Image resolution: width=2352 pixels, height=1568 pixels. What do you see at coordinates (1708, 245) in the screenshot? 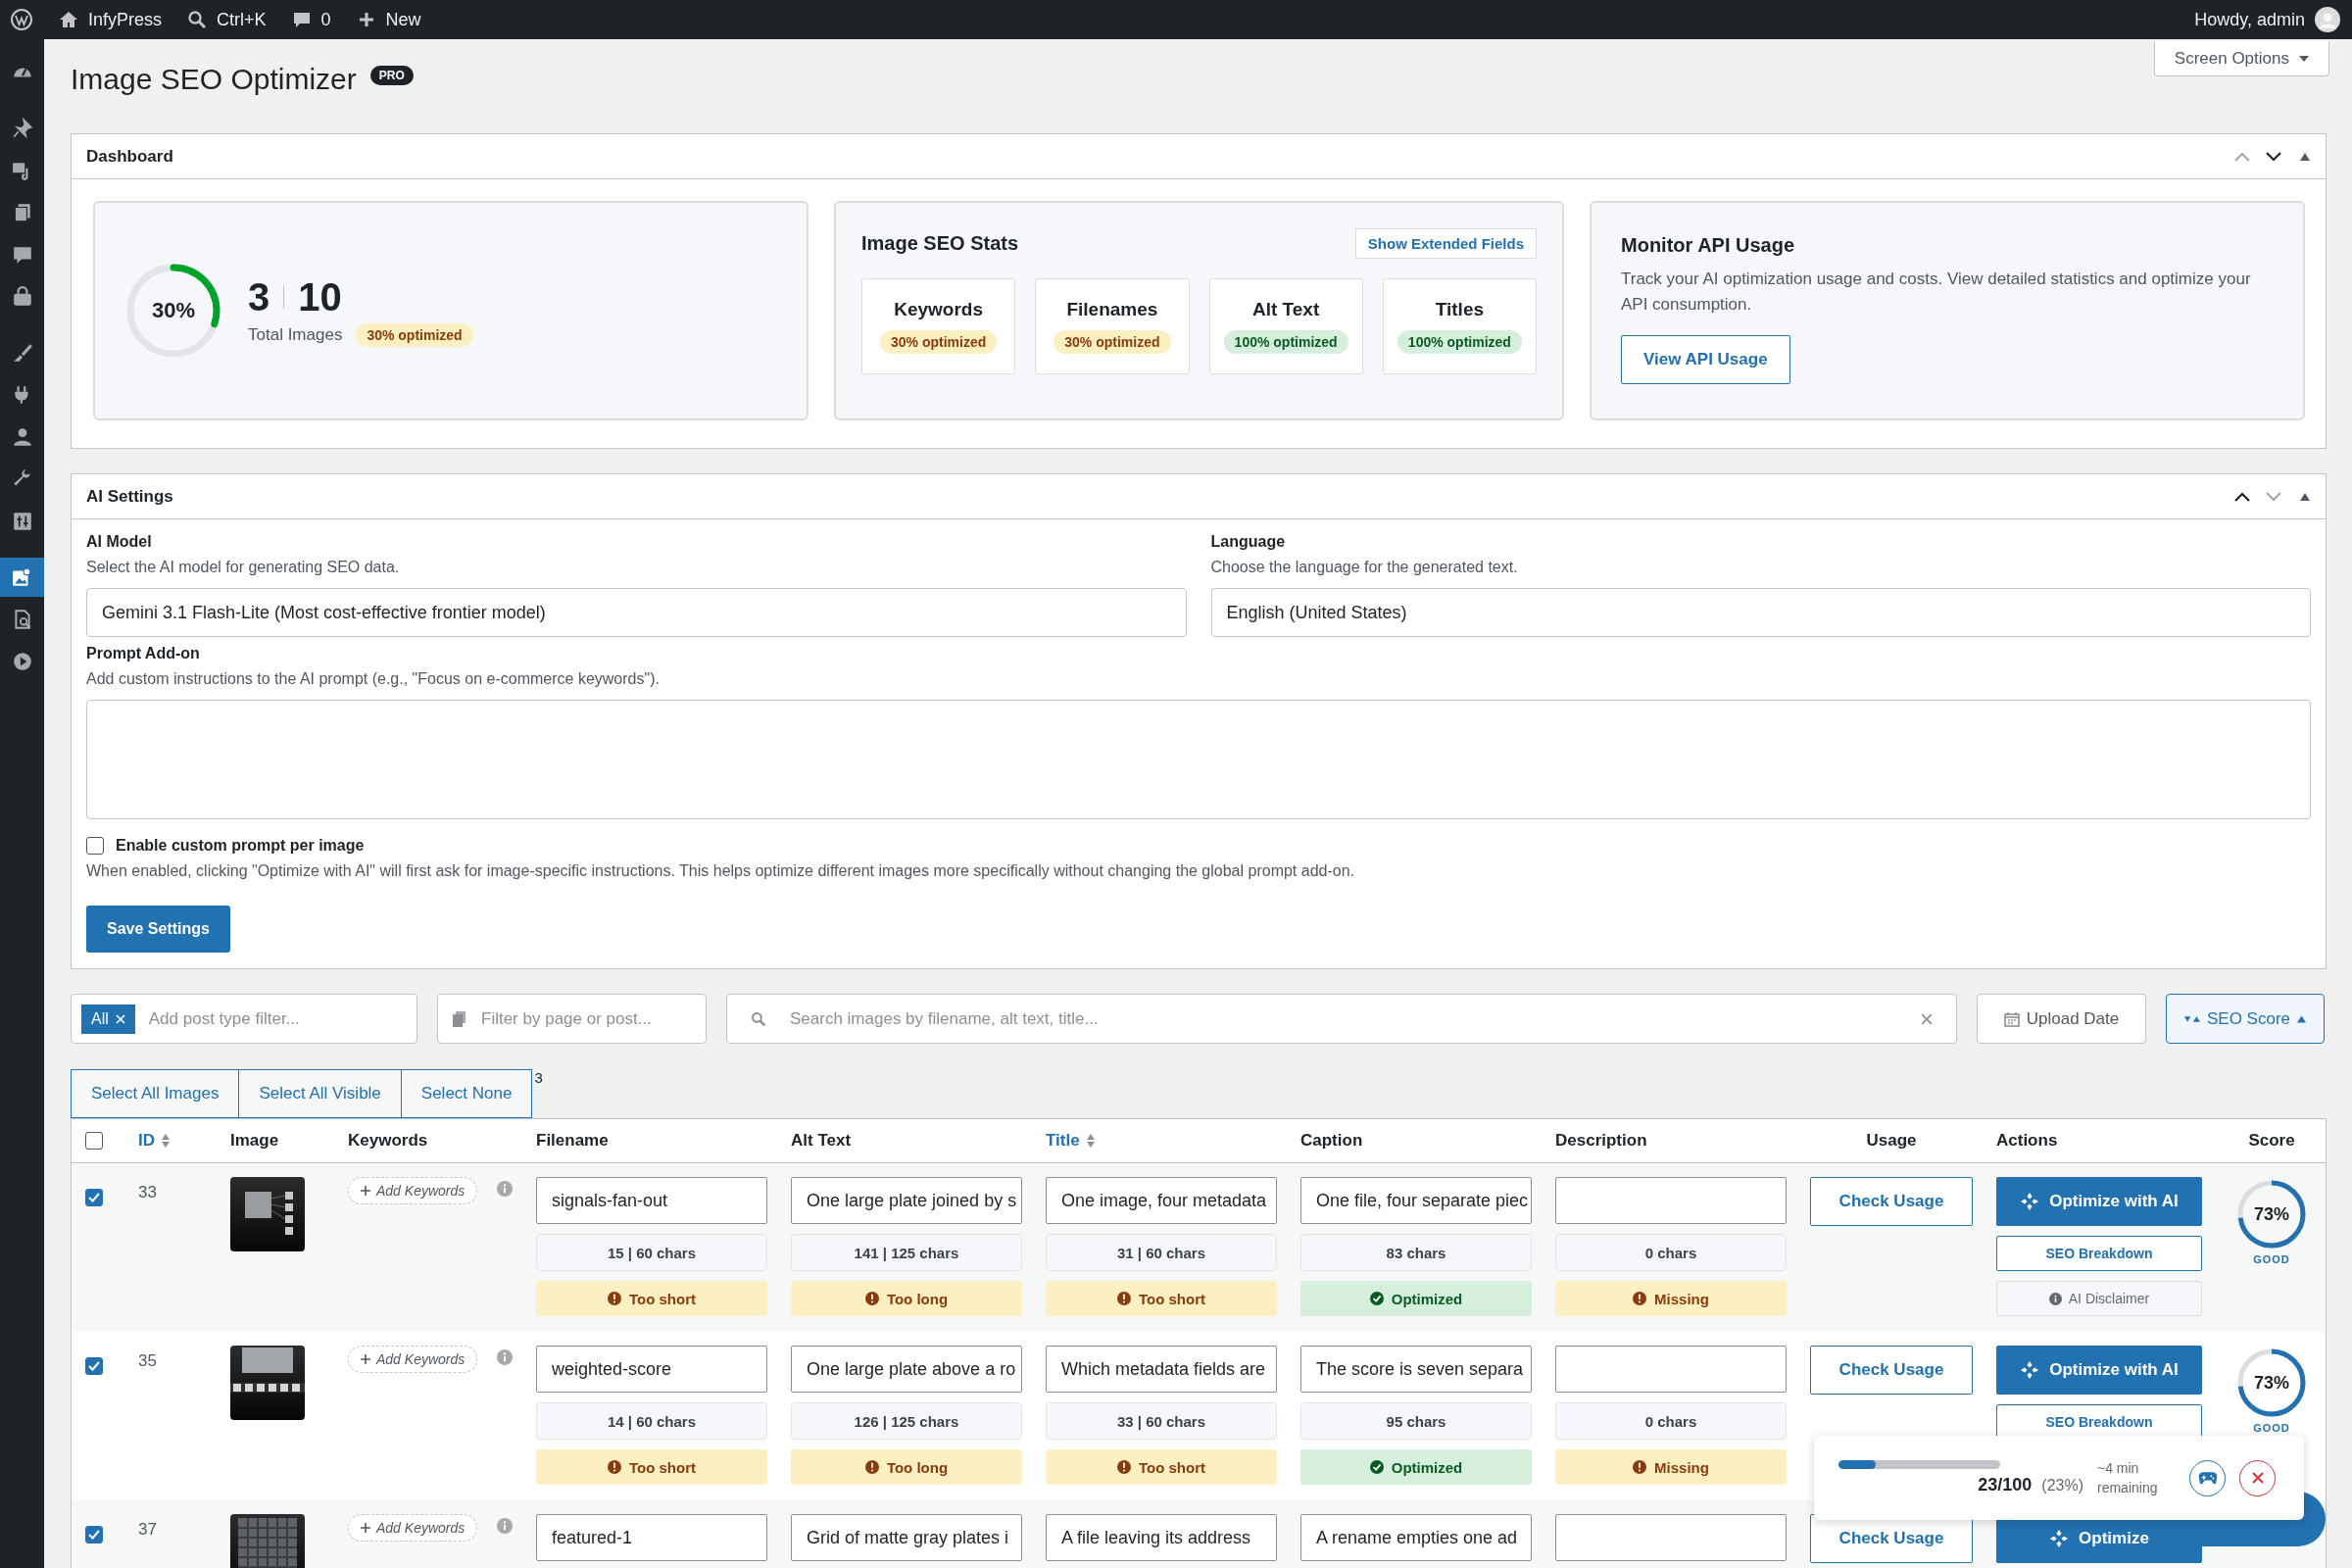
I see `card-title: Monitor API Usage` at bounding box center [1708, 245].